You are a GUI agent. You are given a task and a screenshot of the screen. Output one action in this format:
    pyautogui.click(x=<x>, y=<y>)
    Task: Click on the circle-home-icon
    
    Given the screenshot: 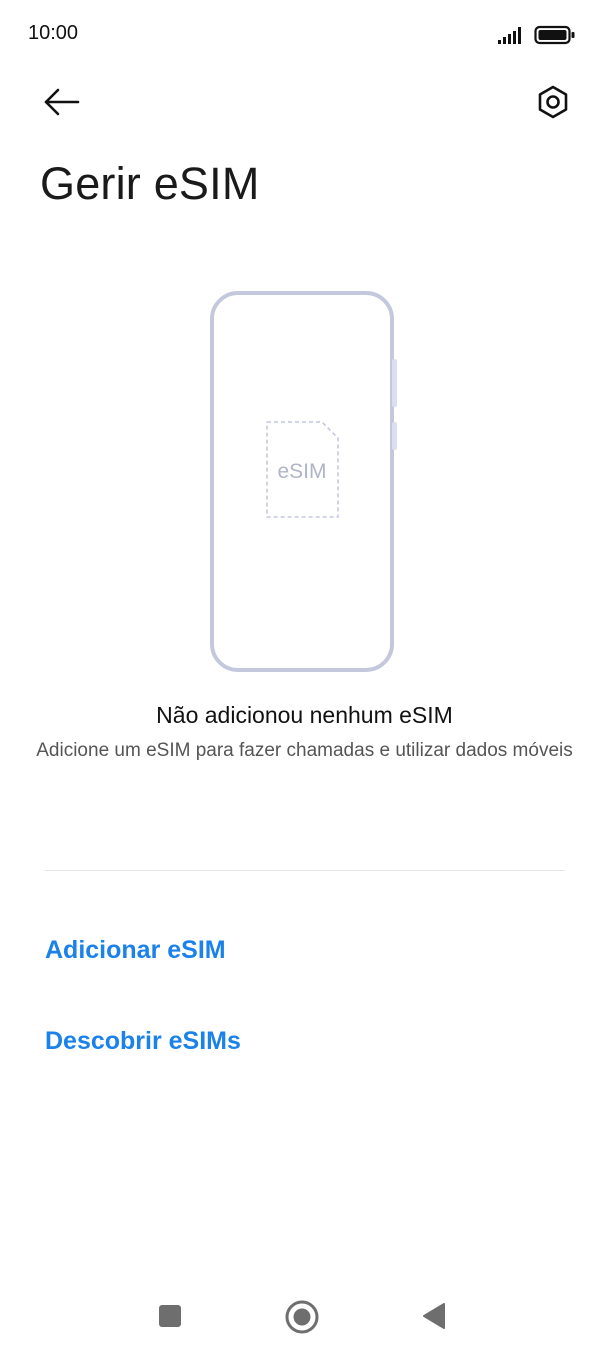 What is the action you would take?
    pyautogui.click(x=302, y=1317)
    